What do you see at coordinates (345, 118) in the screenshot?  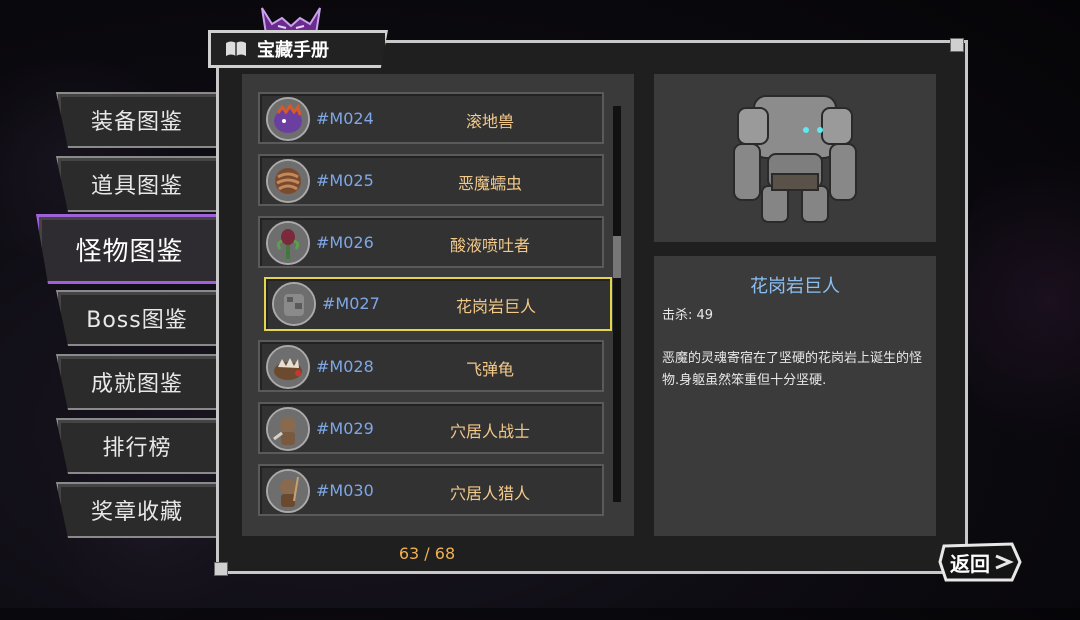 I see `monster-code: #M024` at bounding box center [345, 118].